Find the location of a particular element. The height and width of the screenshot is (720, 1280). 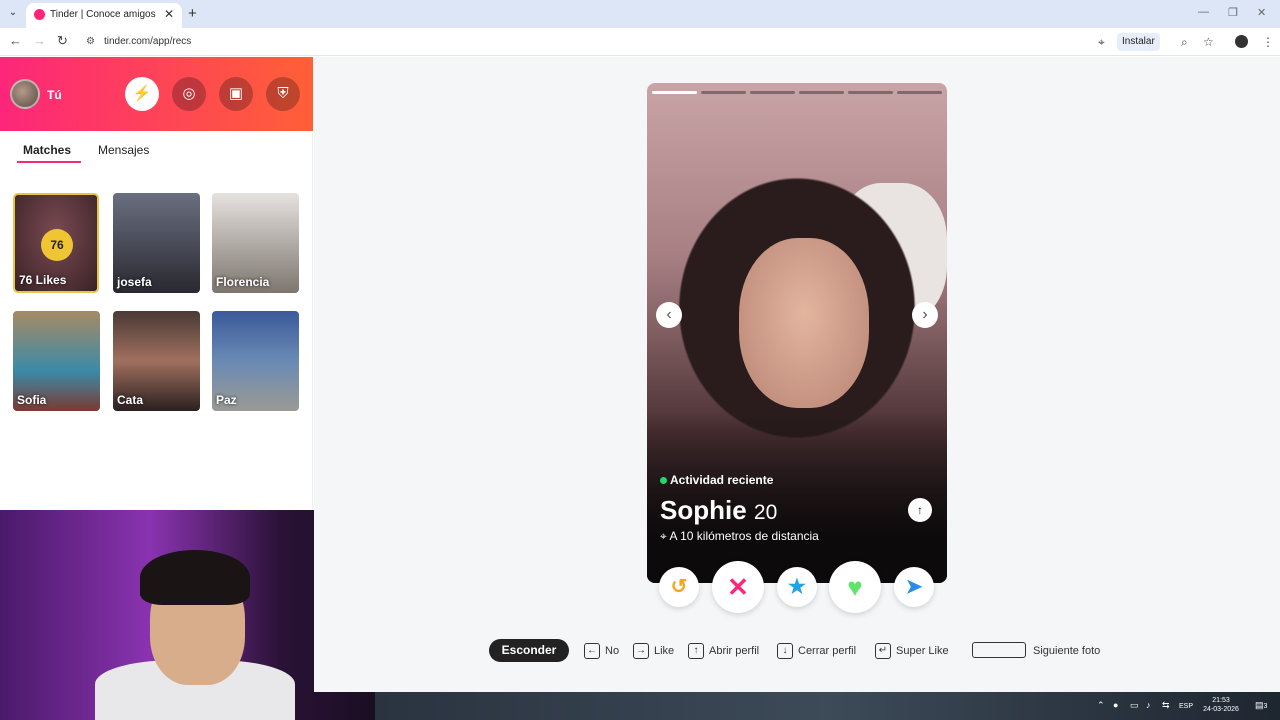

menu-kebab-icon: ⋮ is located at coordinates (1268, 42).